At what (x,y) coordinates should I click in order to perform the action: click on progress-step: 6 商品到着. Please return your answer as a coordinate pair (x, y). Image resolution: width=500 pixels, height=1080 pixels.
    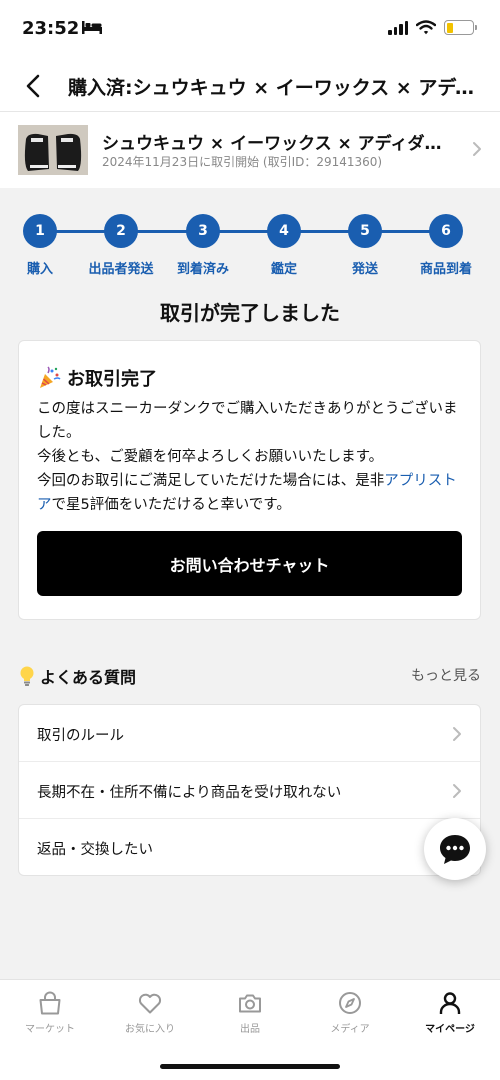
    Looking at the image, I should click on (446, 243).